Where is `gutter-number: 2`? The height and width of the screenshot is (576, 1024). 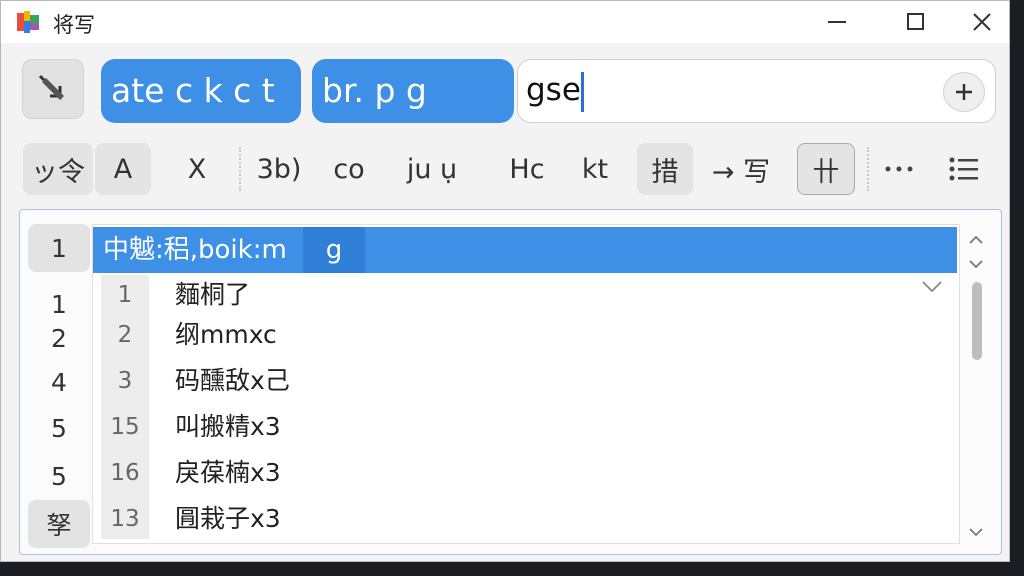 gutter-number: 2 is located at coordinates (59, 338).